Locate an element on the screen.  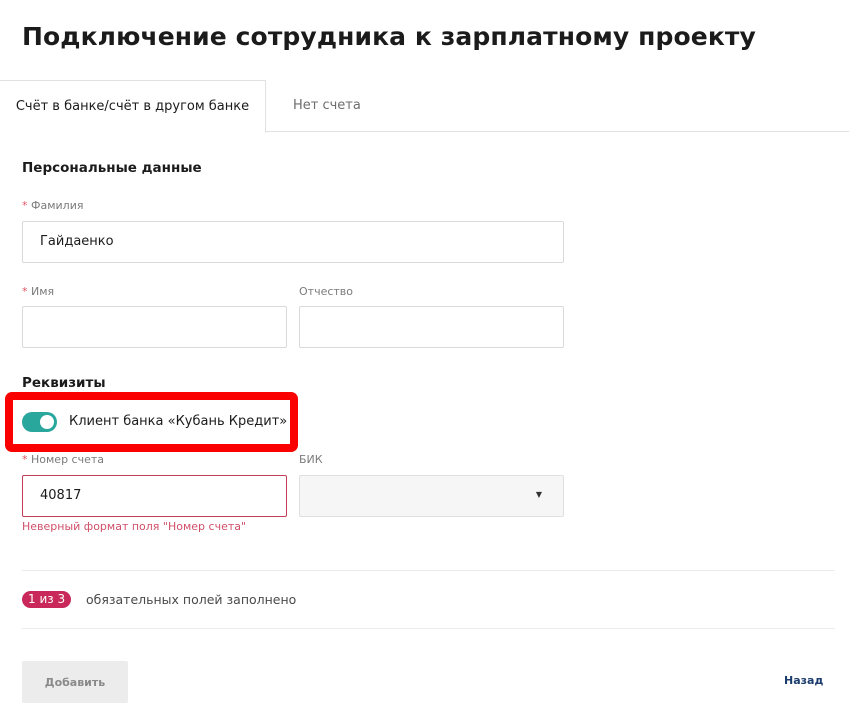
toggle-knob is located at coordinates (47, 422).